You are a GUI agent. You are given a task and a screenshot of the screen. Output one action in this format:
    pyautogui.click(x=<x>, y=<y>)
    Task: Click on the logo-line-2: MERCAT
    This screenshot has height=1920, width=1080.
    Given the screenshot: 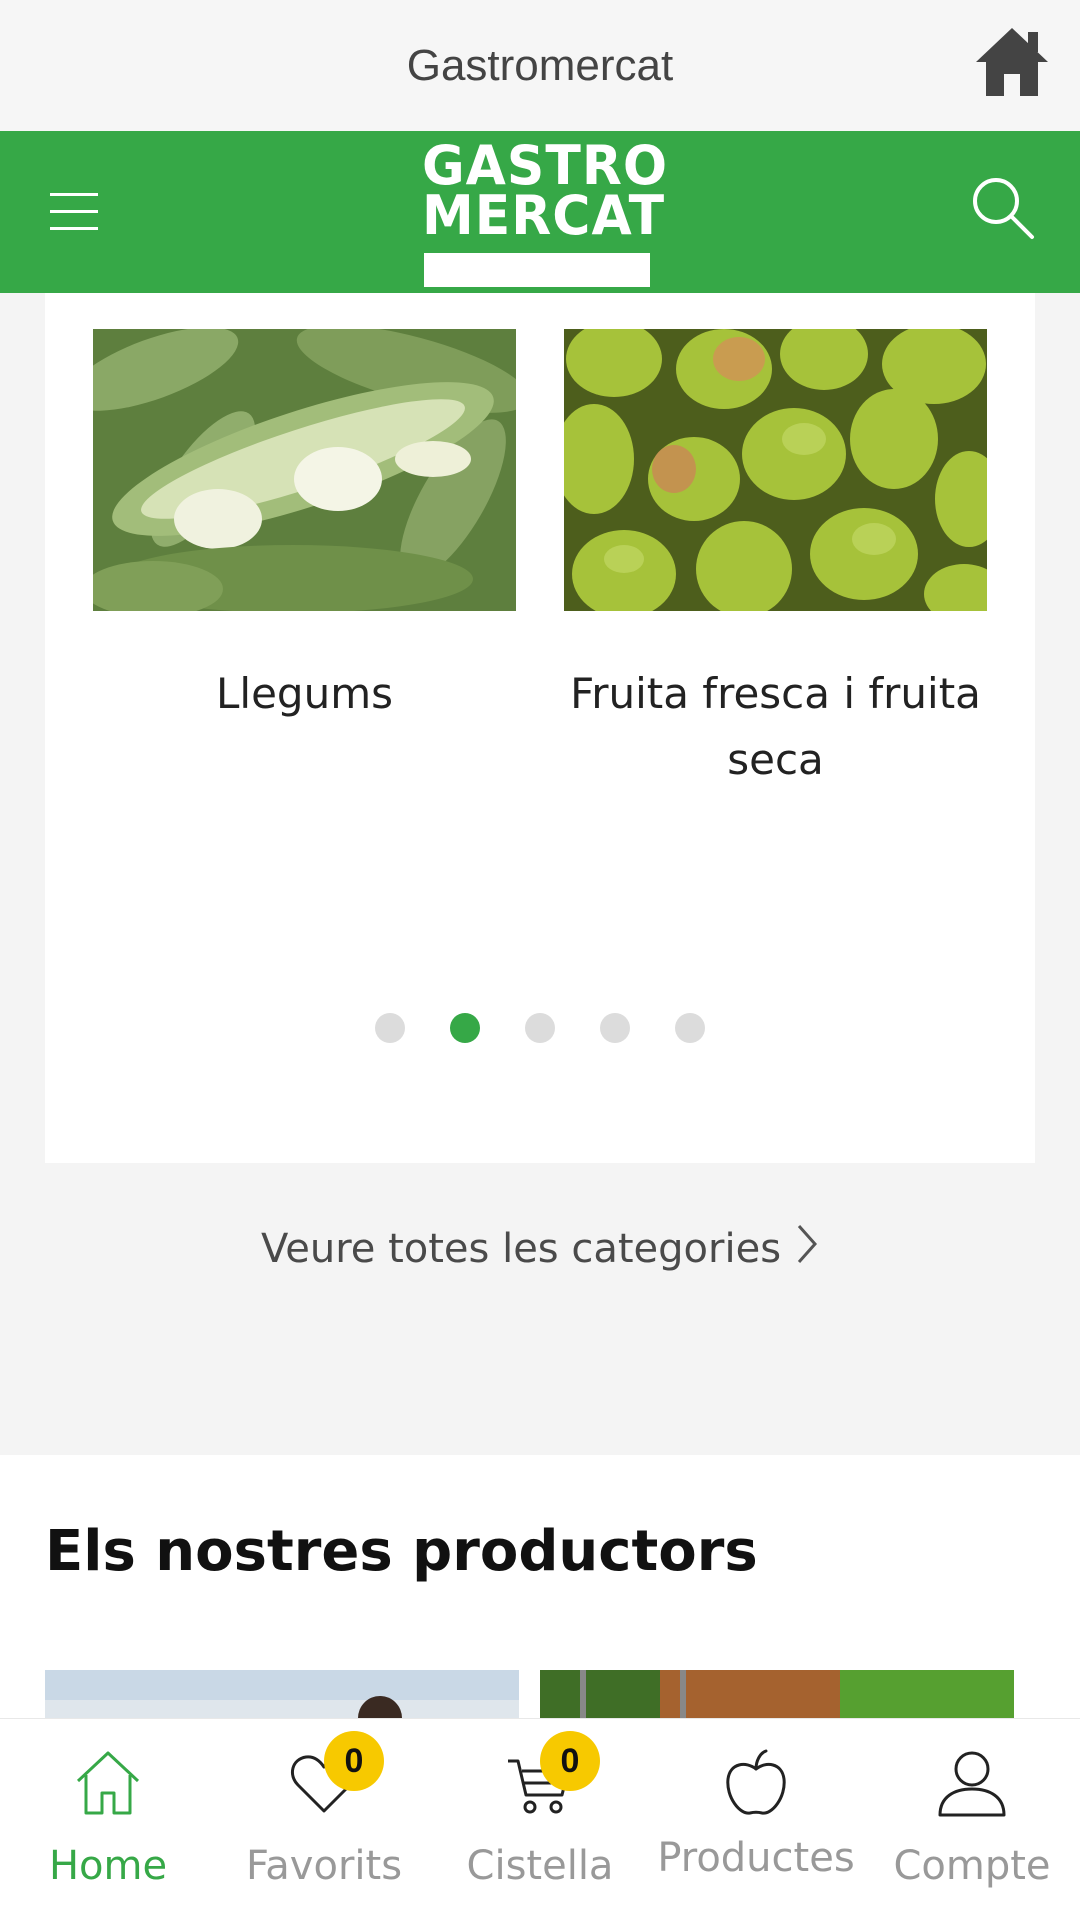 What is the action you would take?
    pyautogui.click(x=544, y=216)
    